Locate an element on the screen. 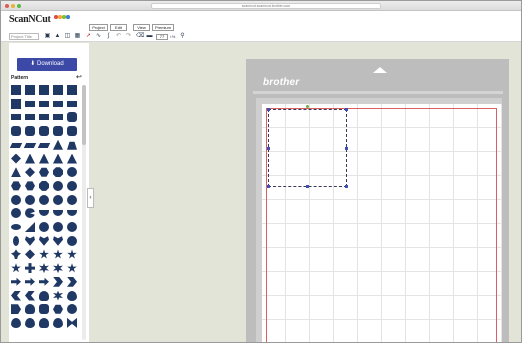 The image size is (522, 343). pattern-shape-cross is located at coordinates (30, 268).